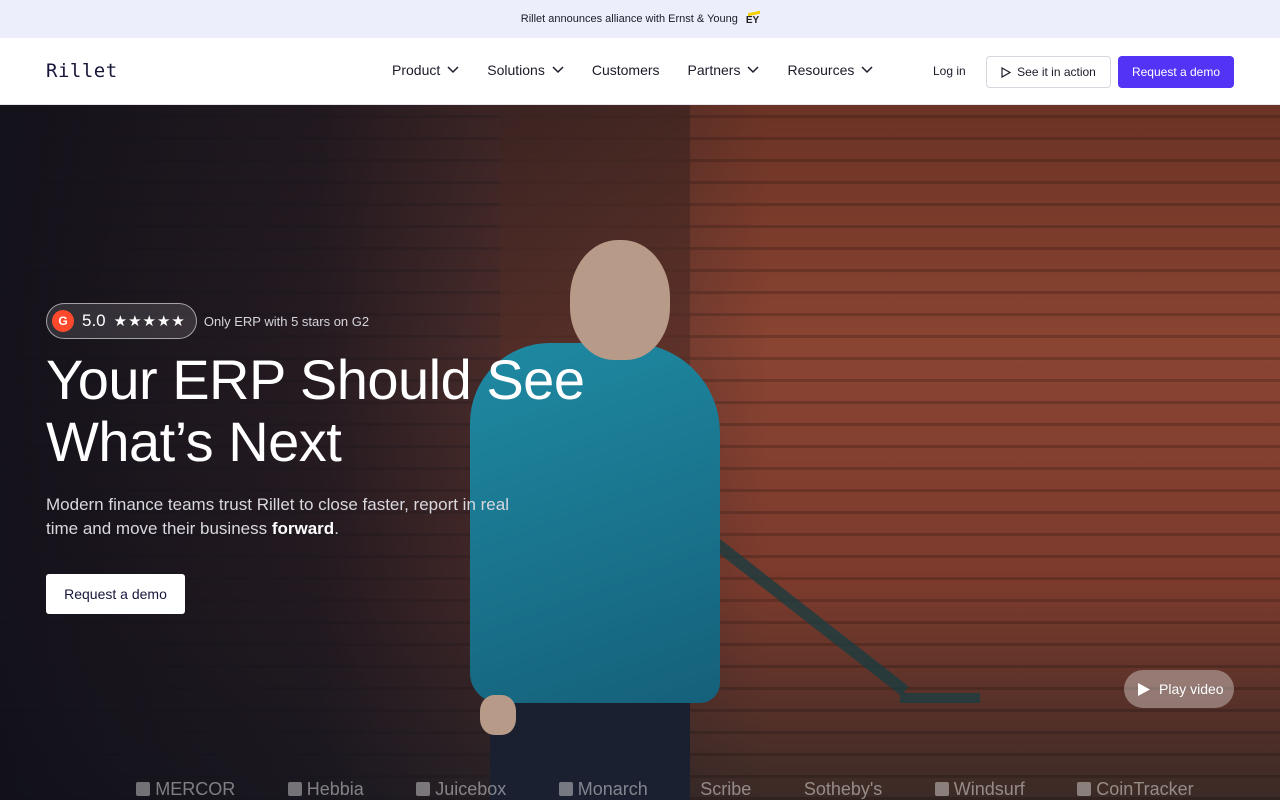 This screenshot has height=800, width=1280. What do you see at coordinates (989, 788) in the screenshot?
I see `logo-text: Windsurf` at bounding box center [989, 788].